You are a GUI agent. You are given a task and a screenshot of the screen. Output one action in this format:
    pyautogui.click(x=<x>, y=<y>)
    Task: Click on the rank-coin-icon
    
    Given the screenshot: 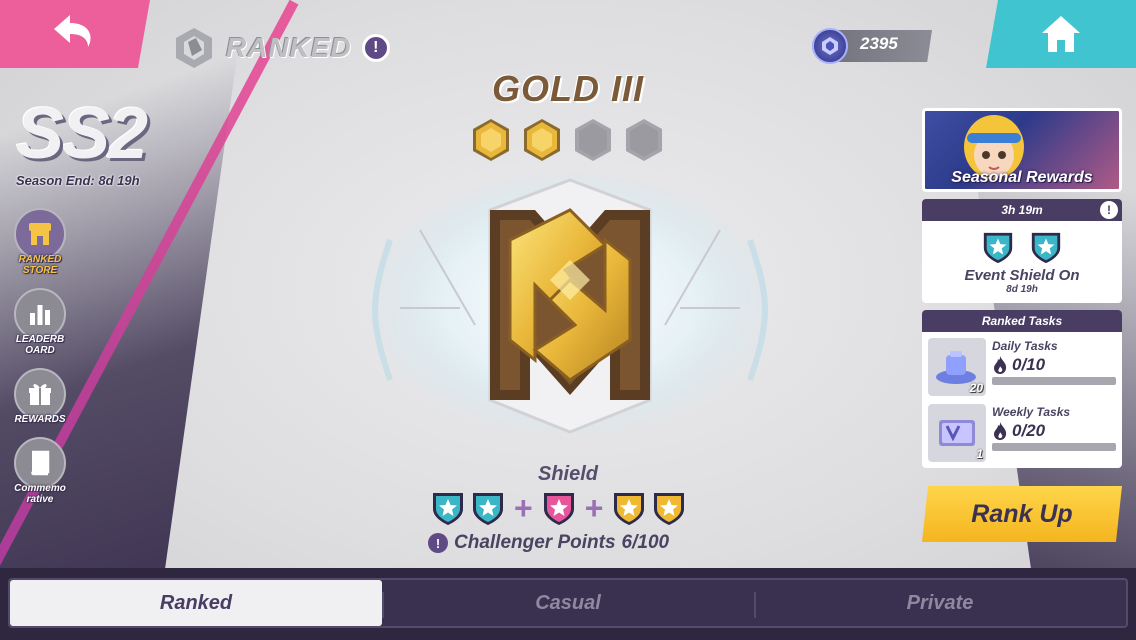 What is the action you would take?
    pyautogui.click(x=830, y=46)
    